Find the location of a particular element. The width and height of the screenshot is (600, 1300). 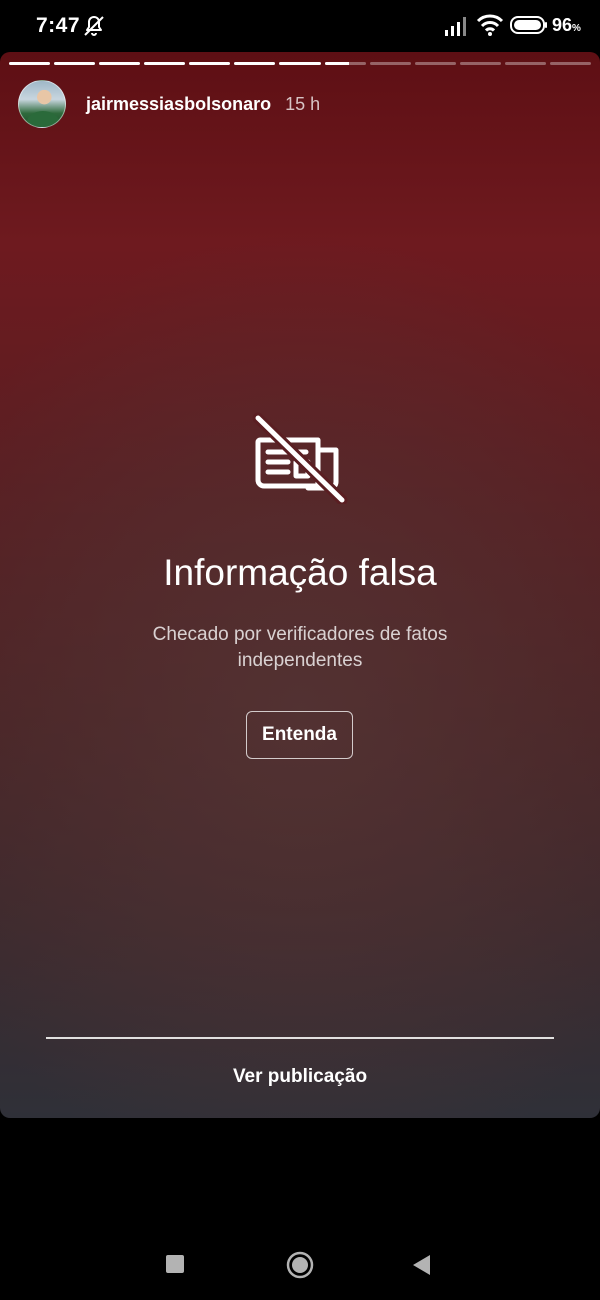

signal-icon is located at coordinates (455, 26).